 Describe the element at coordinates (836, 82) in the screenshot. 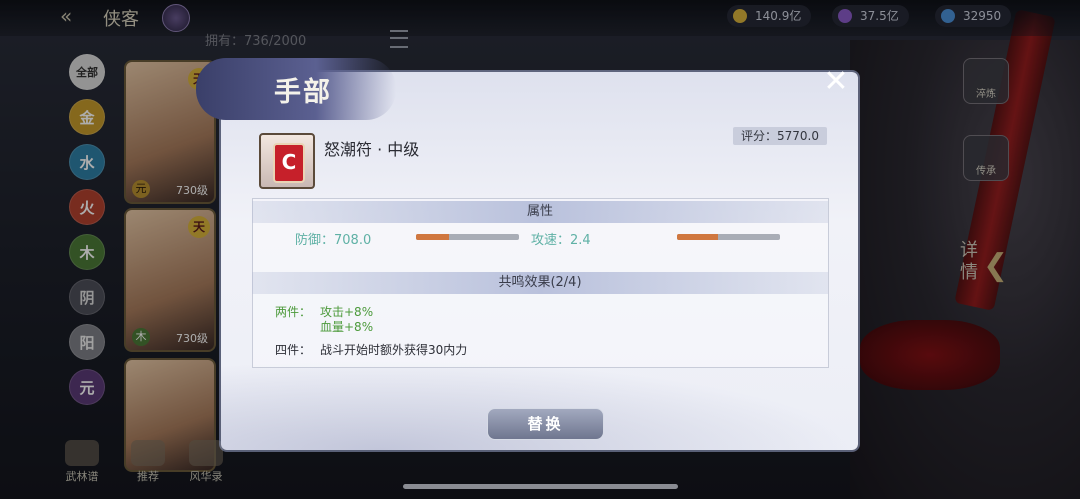

I see `close-icon: ✕` at that location.